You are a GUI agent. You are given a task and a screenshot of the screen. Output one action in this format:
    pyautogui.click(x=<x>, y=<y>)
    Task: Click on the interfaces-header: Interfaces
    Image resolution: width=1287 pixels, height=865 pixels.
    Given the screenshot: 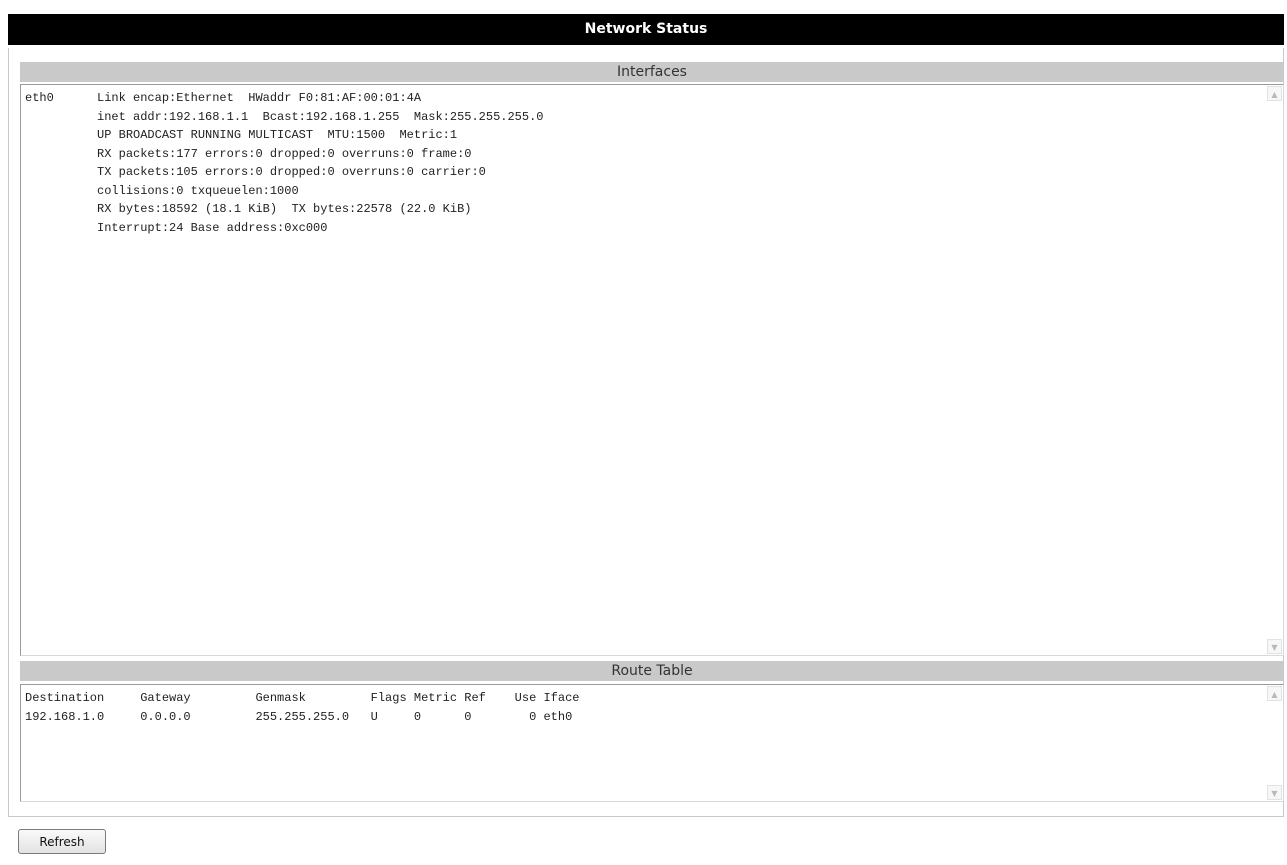 What is the action you would take?
    pyautogui.click(x=652, y=72)
    